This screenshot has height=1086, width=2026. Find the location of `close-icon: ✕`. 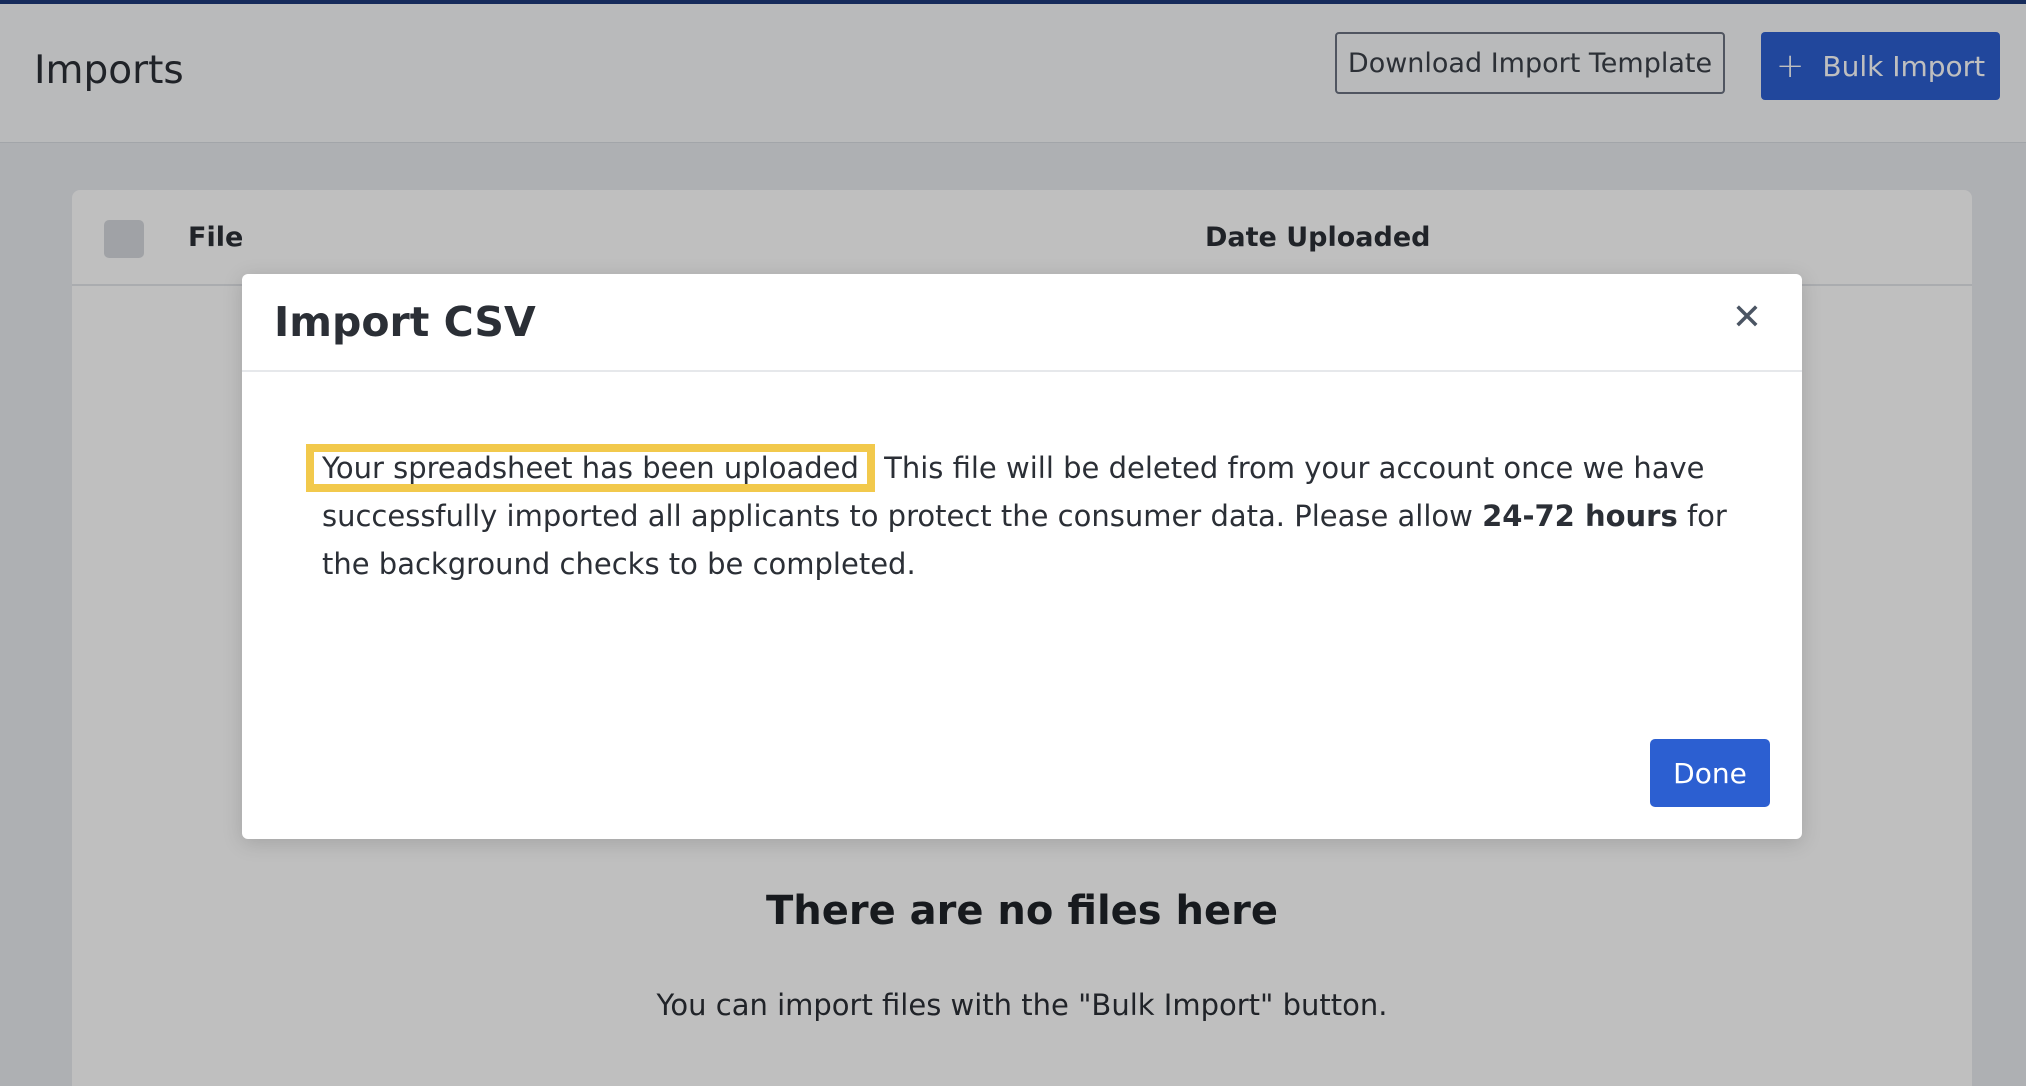

close-icon: ✕ is located at coordinates (1747, 318).